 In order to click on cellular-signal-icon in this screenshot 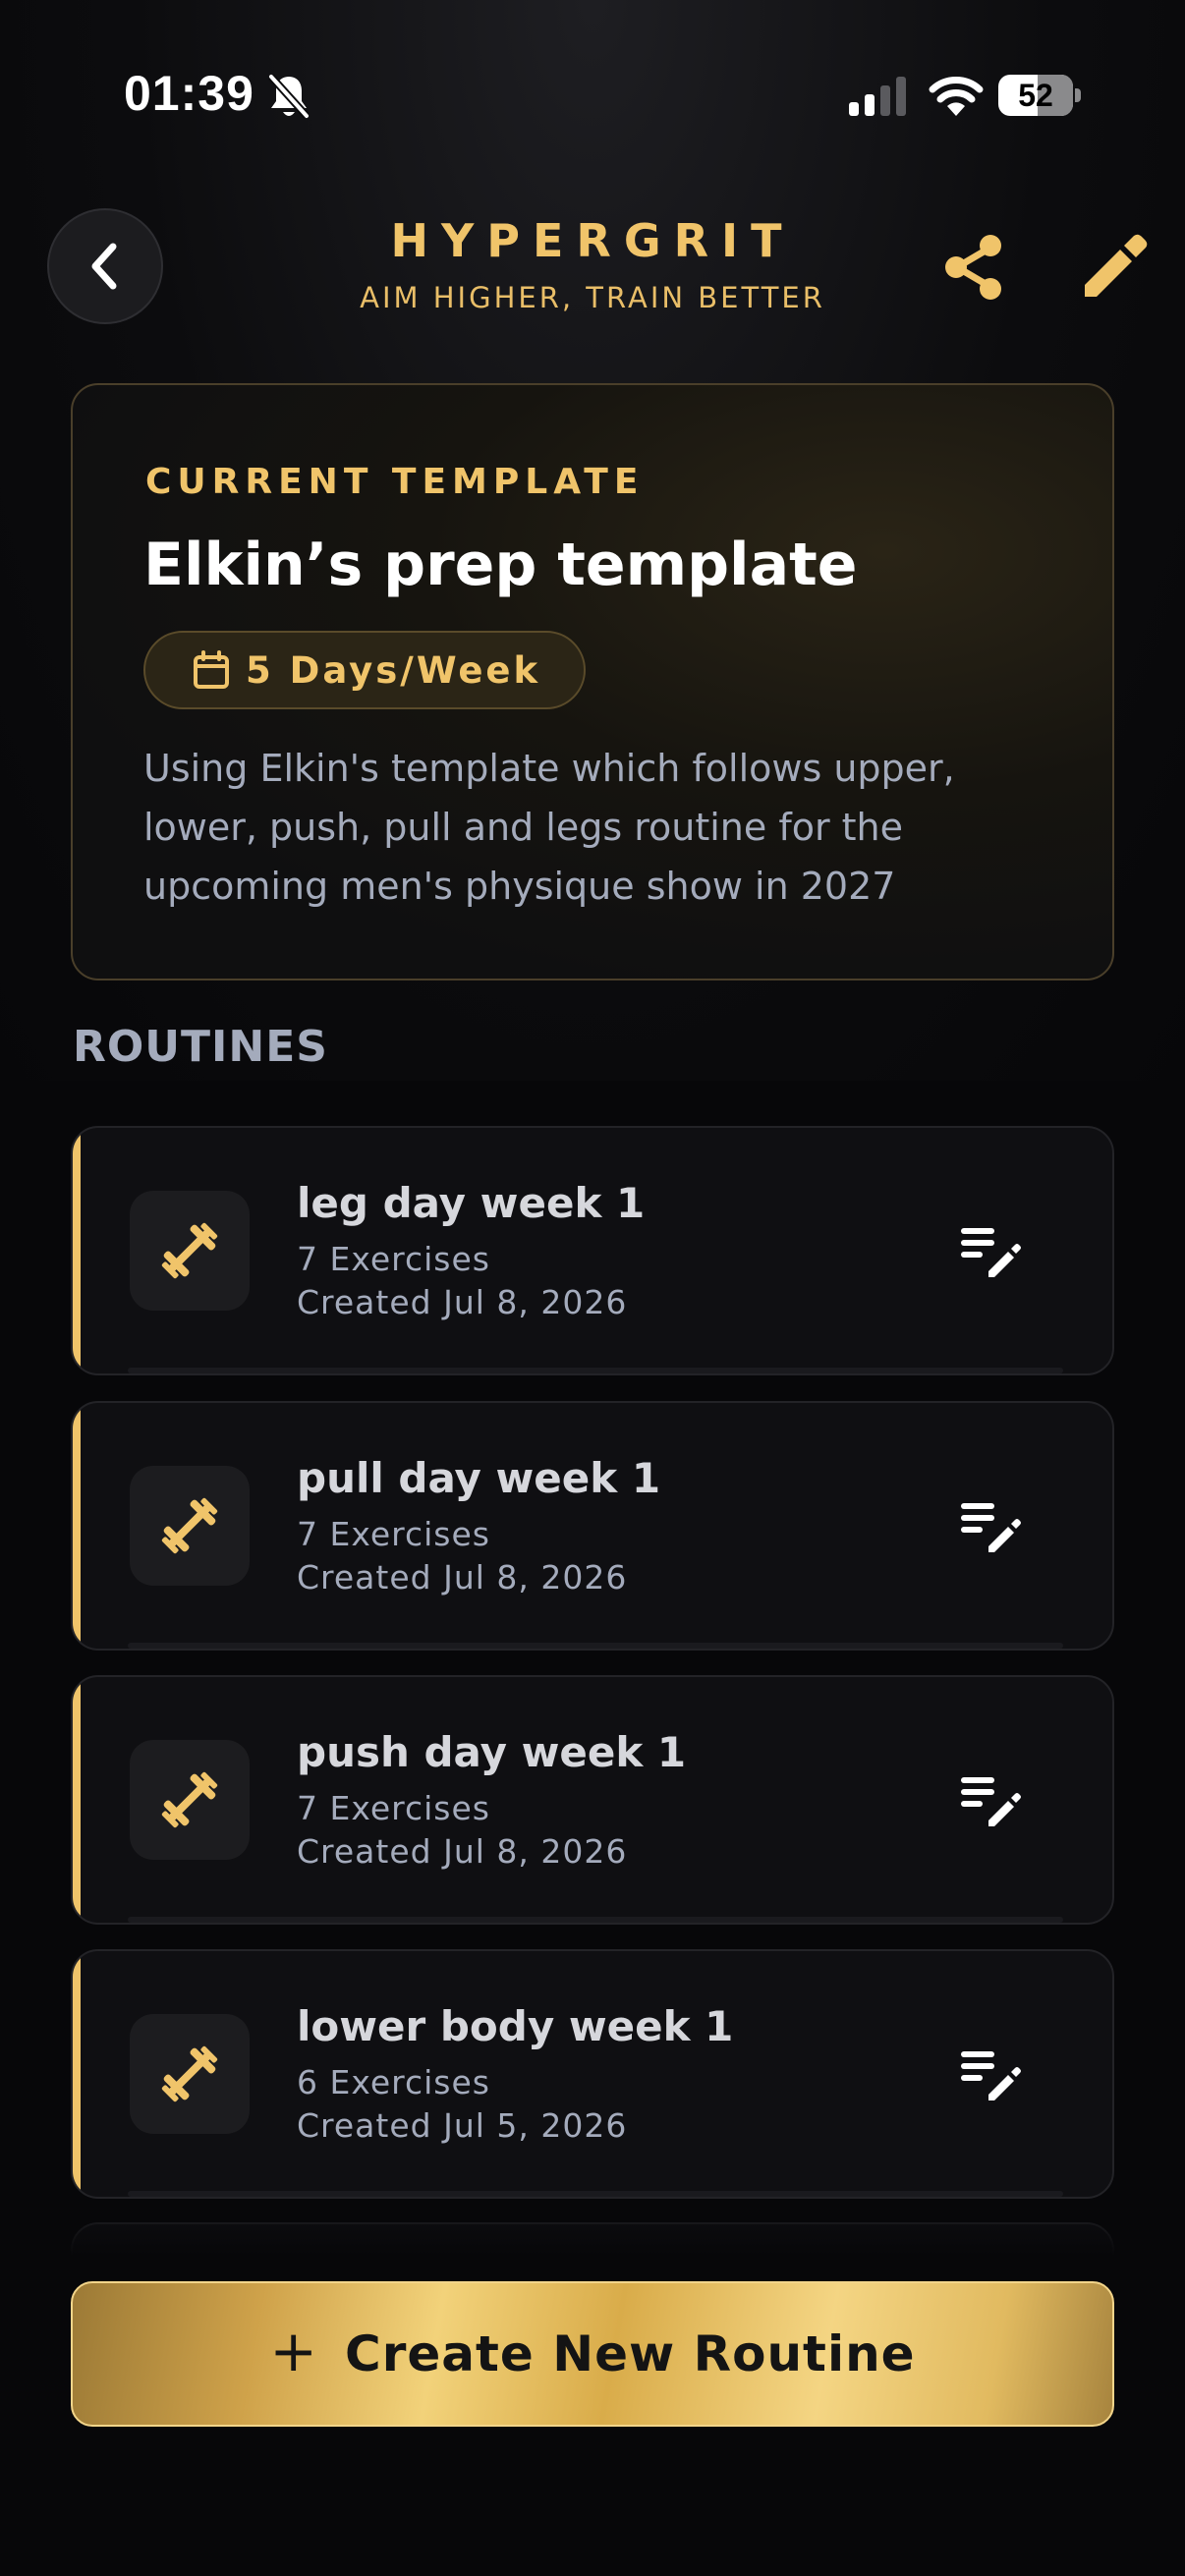, I will do `click(878, 96)`.